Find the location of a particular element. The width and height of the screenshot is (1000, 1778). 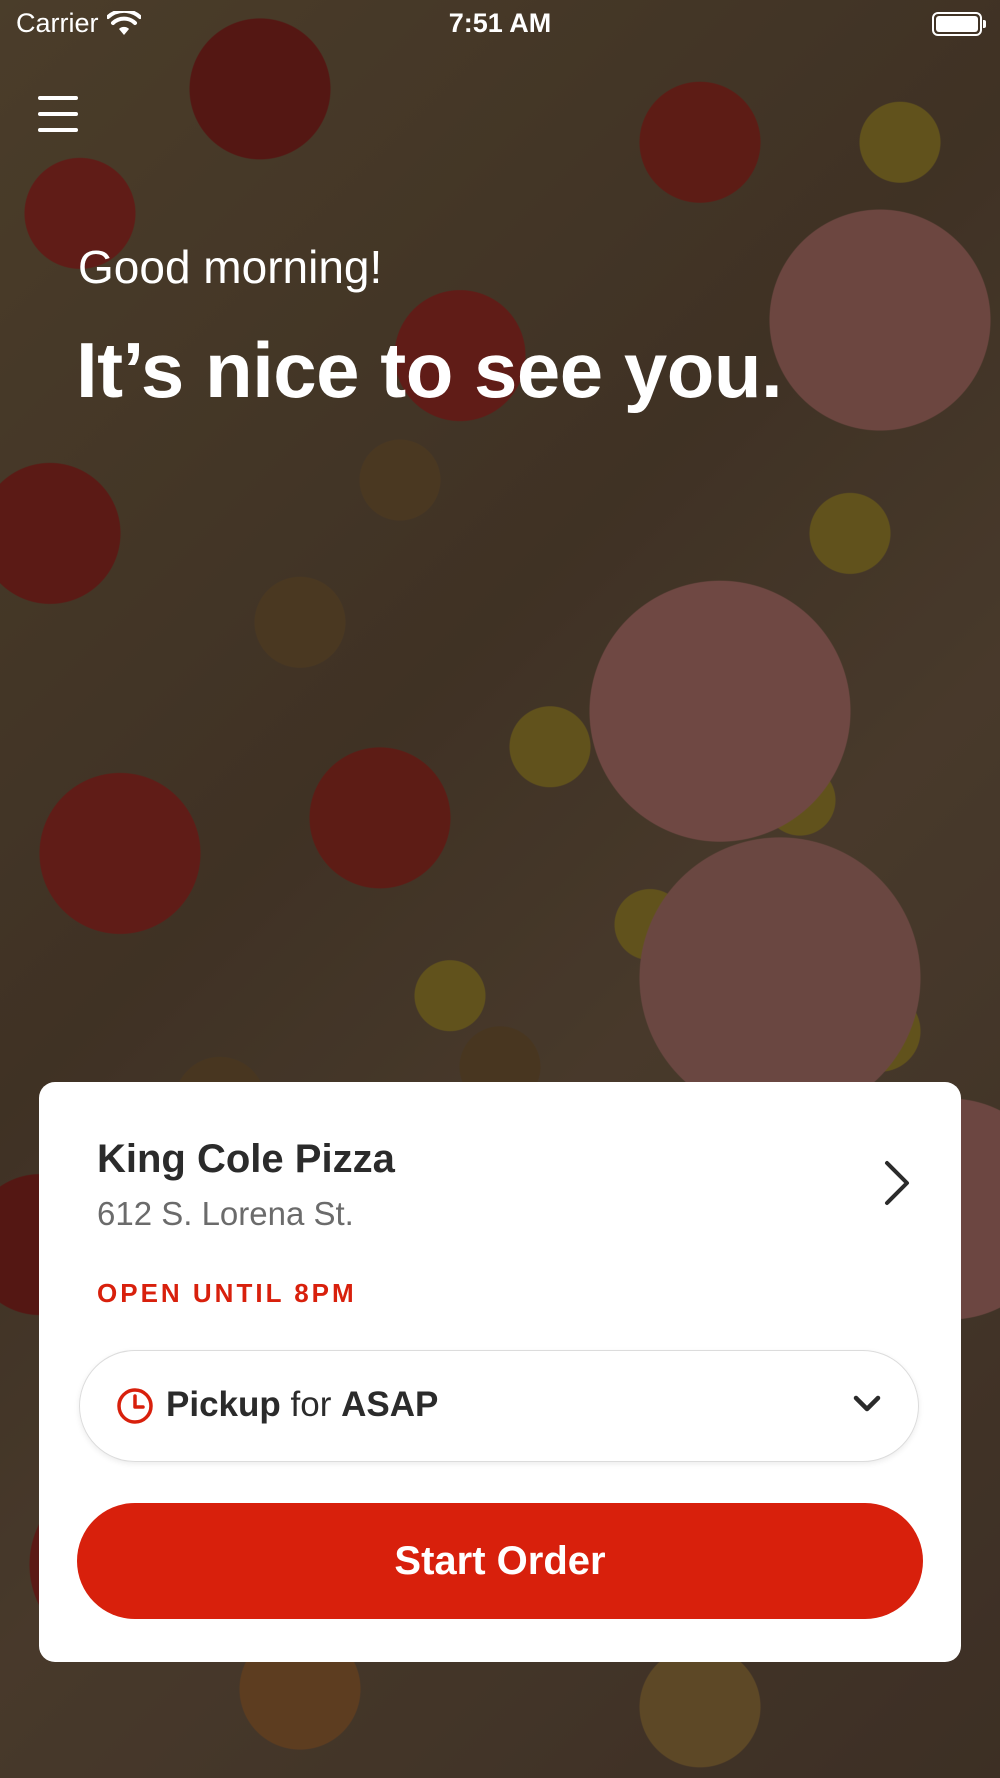

pickup-summary: Pickup for ASAP is located at coordinates (302, 1405).